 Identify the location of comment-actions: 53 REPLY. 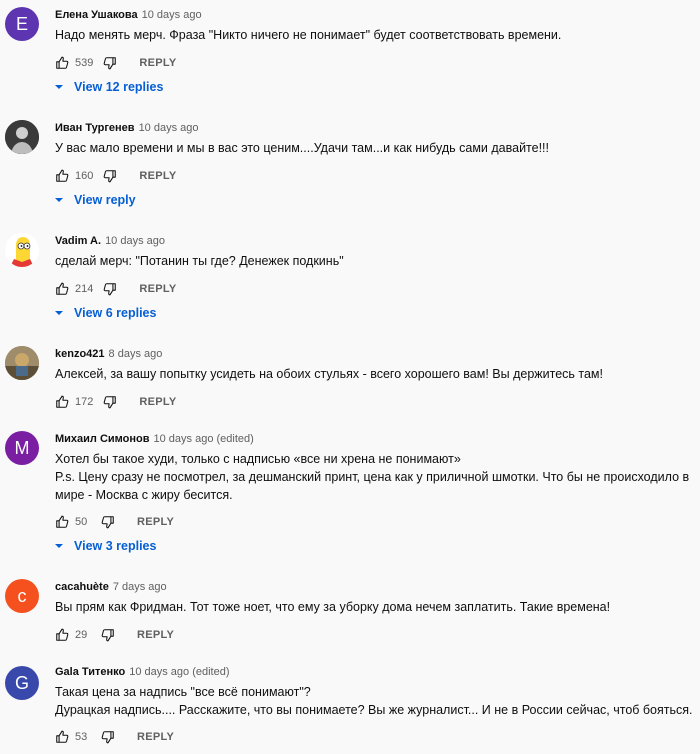
(114, 737).